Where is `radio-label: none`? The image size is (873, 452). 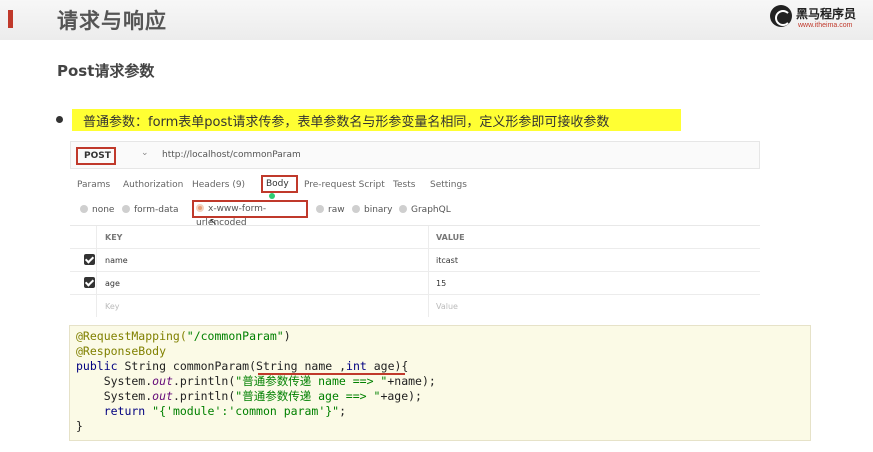 radio-label: none is located at coordinates (103, 210).